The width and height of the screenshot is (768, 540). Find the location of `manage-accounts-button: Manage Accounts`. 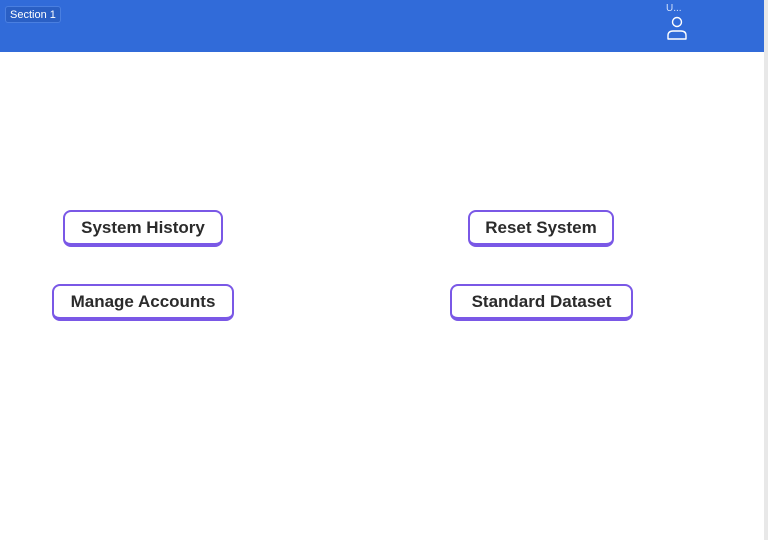

manage-accounts-button: Manage Accounts is located at coordinates (143, 302).